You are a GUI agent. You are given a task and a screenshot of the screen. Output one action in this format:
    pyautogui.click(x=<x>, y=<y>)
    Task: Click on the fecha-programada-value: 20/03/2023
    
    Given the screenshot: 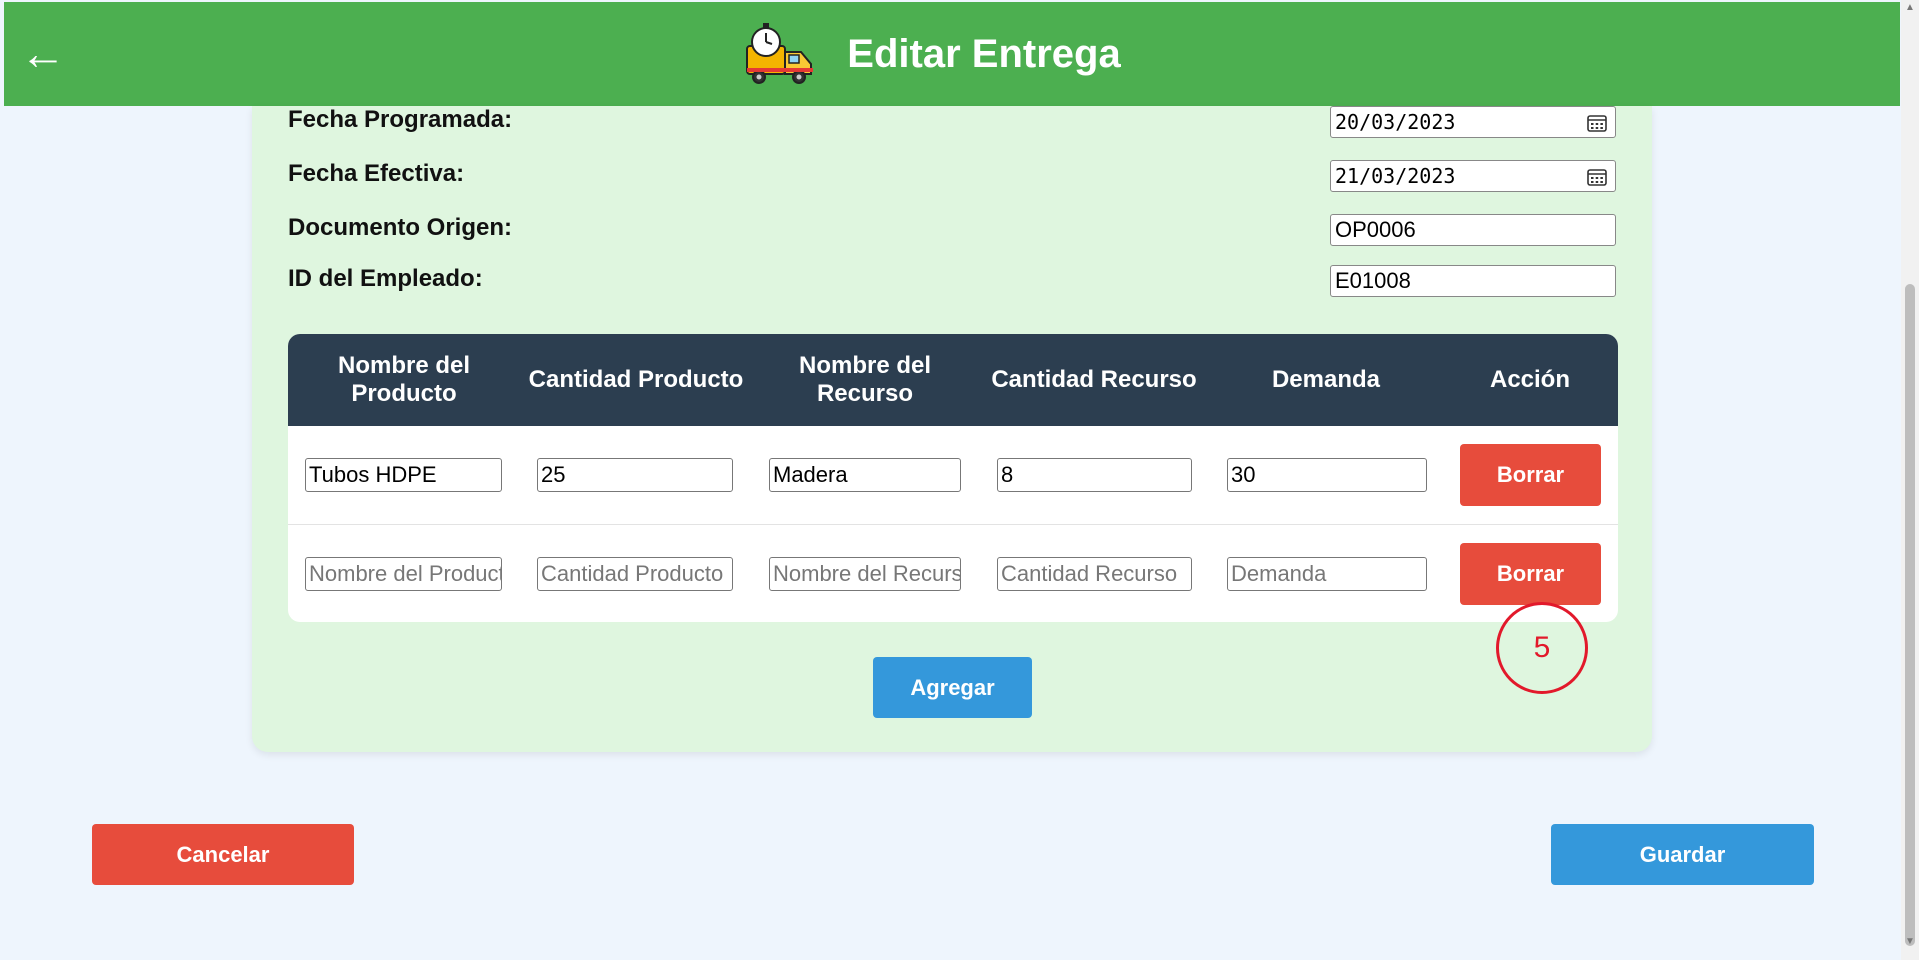 What is the action you would take?
    pyautogui.click(x=1395, y=122)
    